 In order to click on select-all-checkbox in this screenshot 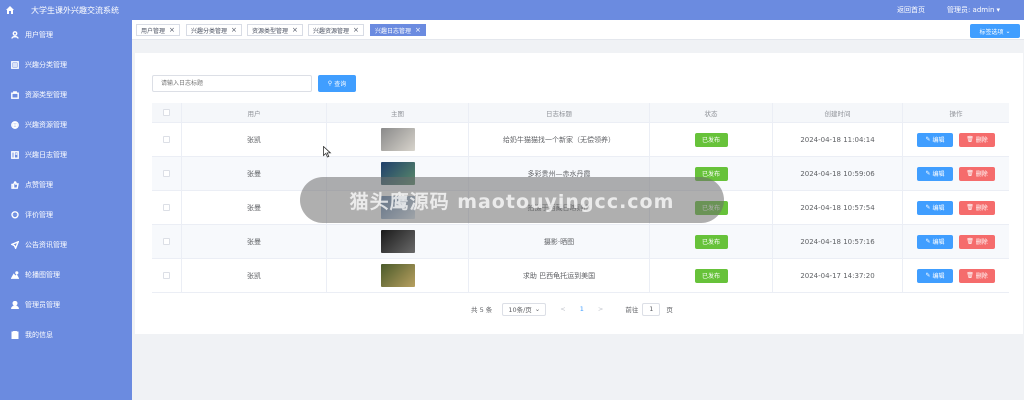, I will do `click(166, 112)`.